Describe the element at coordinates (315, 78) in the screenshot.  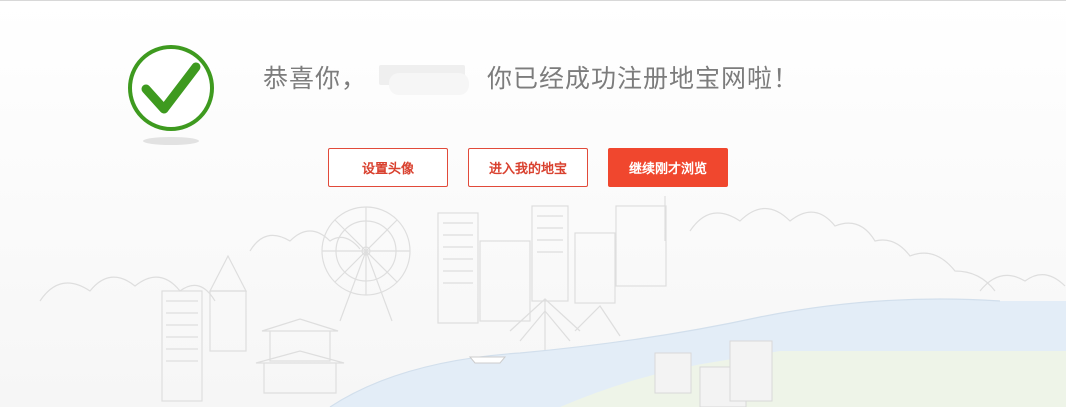
I see `message-prefix: 恭喜你，` at that location.